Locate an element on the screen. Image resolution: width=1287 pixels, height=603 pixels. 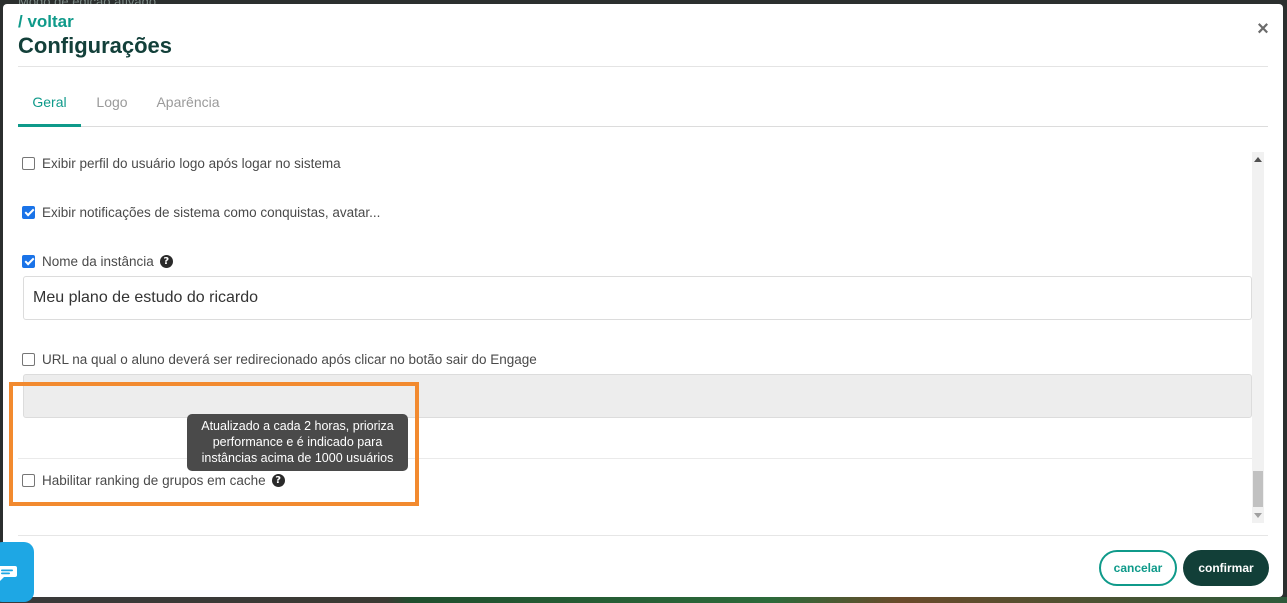
tab-logo: Logo is located at coordinates (112, 106).